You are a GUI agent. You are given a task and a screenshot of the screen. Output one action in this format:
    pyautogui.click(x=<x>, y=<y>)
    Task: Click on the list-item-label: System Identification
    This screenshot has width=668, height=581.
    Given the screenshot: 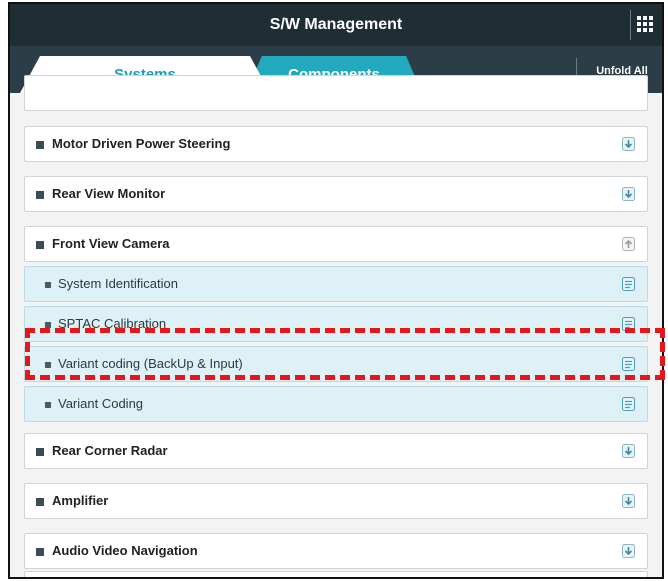 What is the action you would take?
    pyautogui.click(x=118, y=283)
    